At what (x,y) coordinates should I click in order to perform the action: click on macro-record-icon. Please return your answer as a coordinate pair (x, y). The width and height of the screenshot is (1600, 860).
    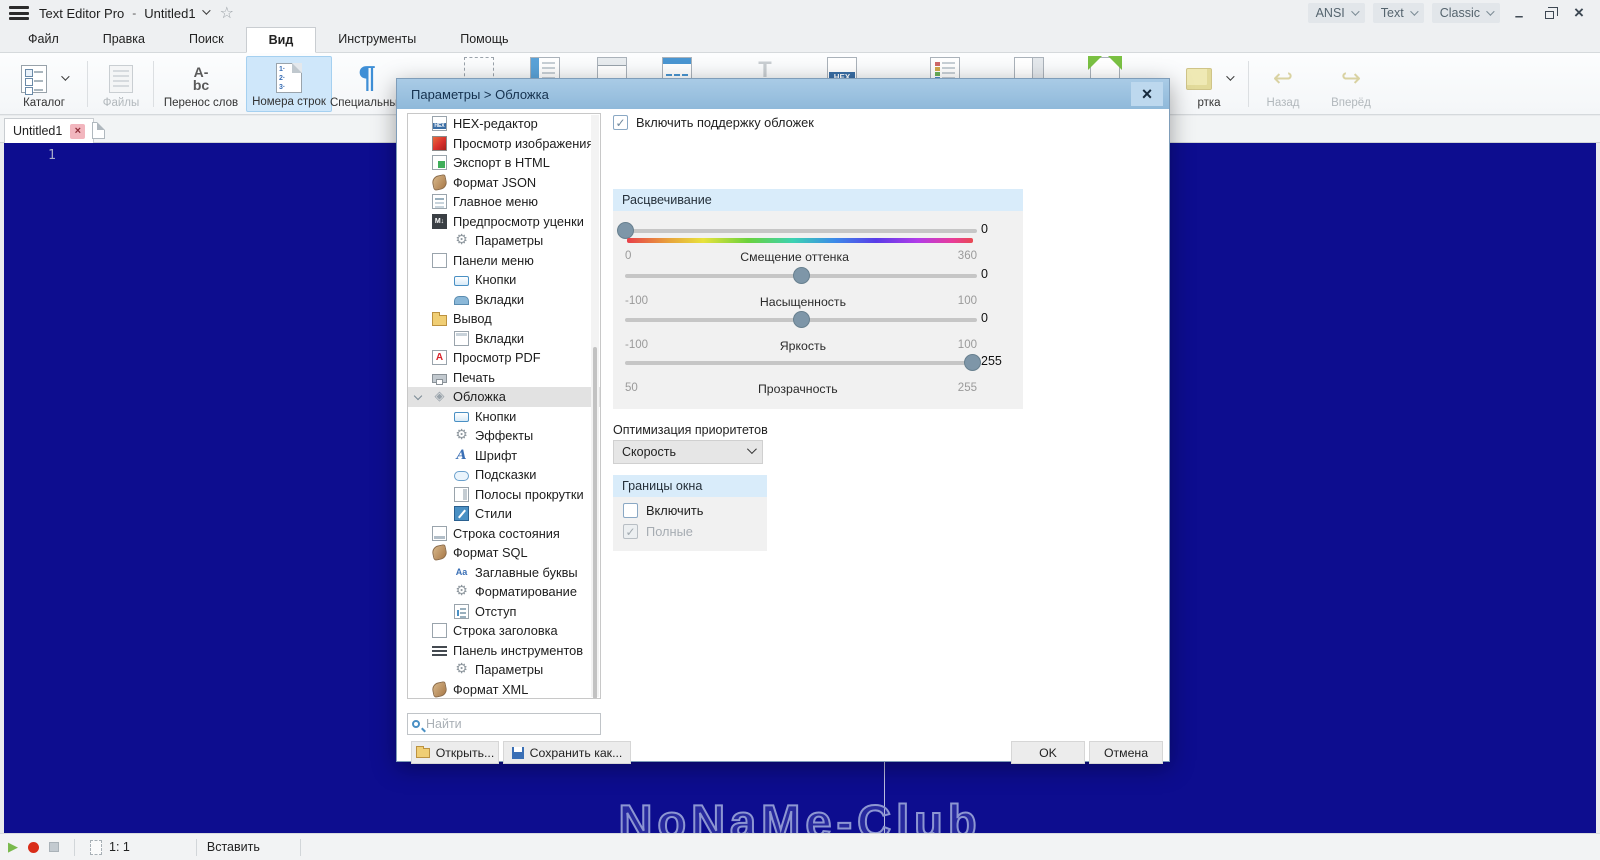
    Looking at the image, I should click on (33, 847).